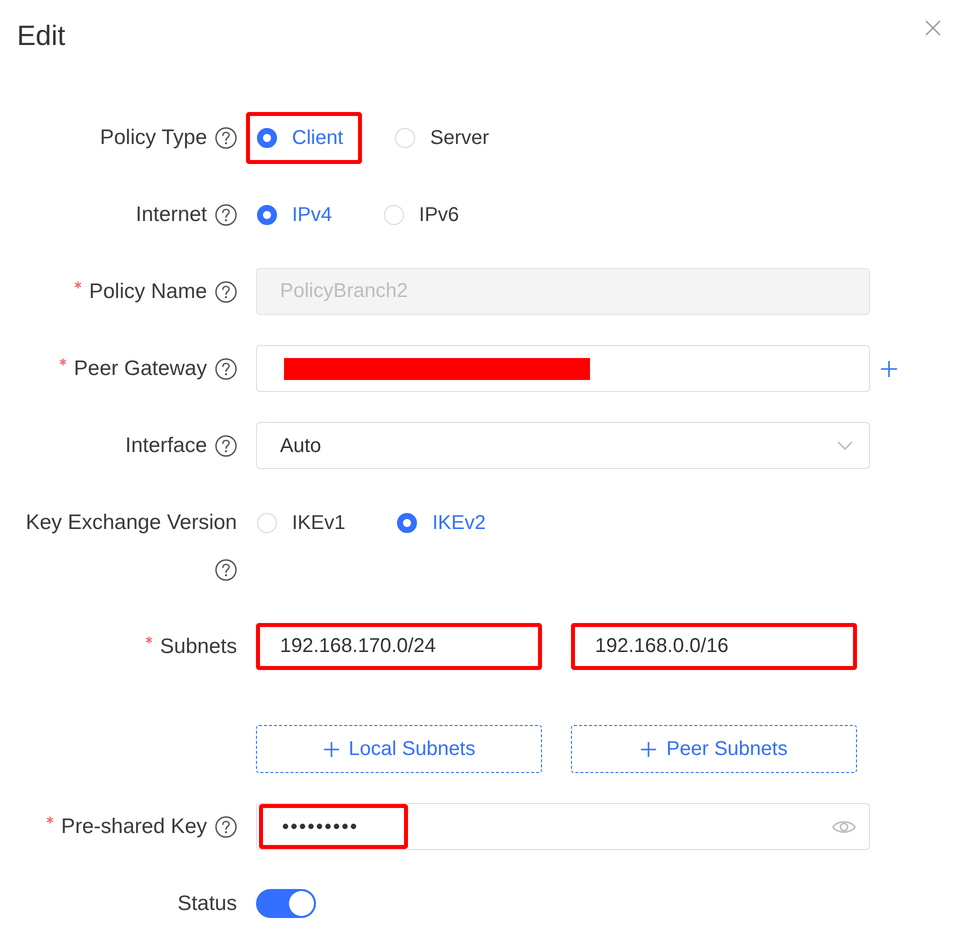 The width and height of the screenshot is (961, 943). What do you see at coordinates (439, 214) in the screenshot?
I see `option-label: IPv6` at bounding box center [439, 214].